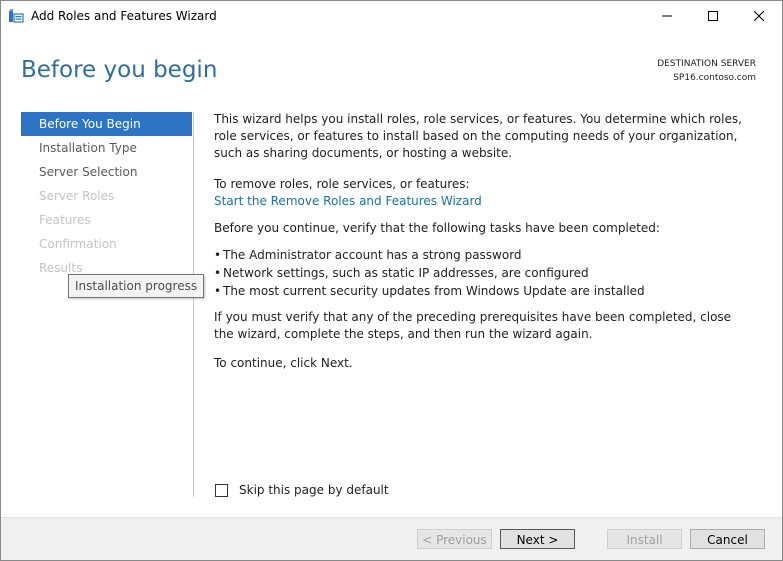 The image size is (783, 561). What do you see at coordinates (283, 363) in the screenshot?
I see `continue-text: To continue, click Next.` at bounding box center [283, 363].